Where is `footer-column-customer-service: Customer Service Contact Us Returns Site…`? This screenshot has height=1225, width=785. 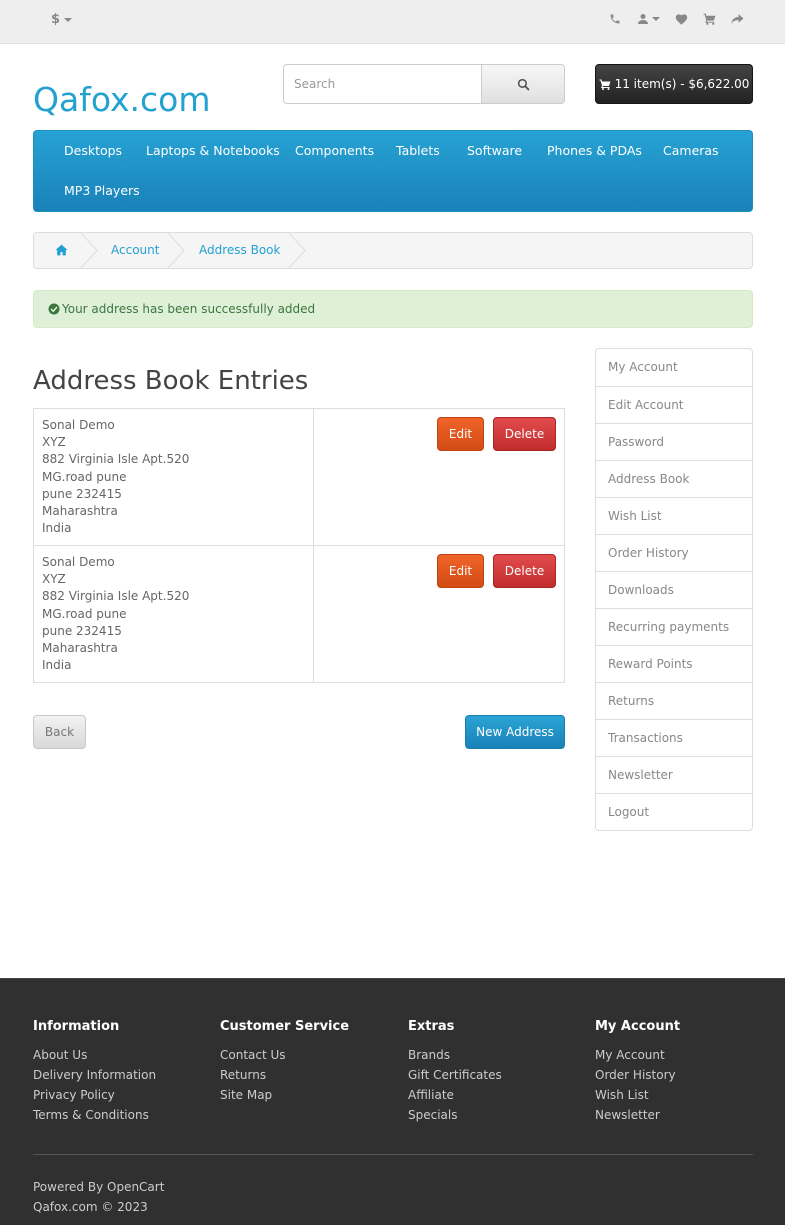 footer-column-customer-service: Customer Service Contact Us Returns Site… is located at coordinates (284, 1062).